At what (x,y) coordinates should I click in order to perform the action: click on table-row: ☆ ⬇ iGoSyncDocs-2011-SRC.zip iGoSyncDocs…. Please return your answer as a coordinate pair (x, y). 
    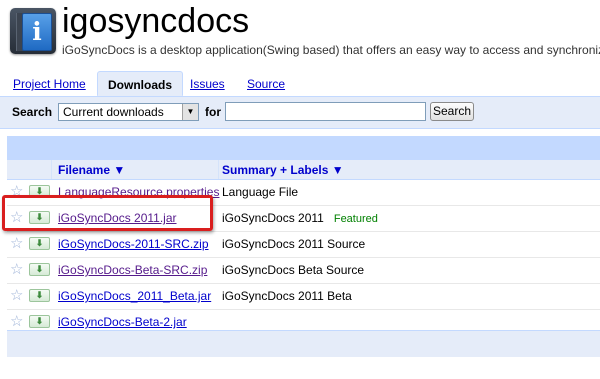
    Looking at the image, I should click on (303, 245).